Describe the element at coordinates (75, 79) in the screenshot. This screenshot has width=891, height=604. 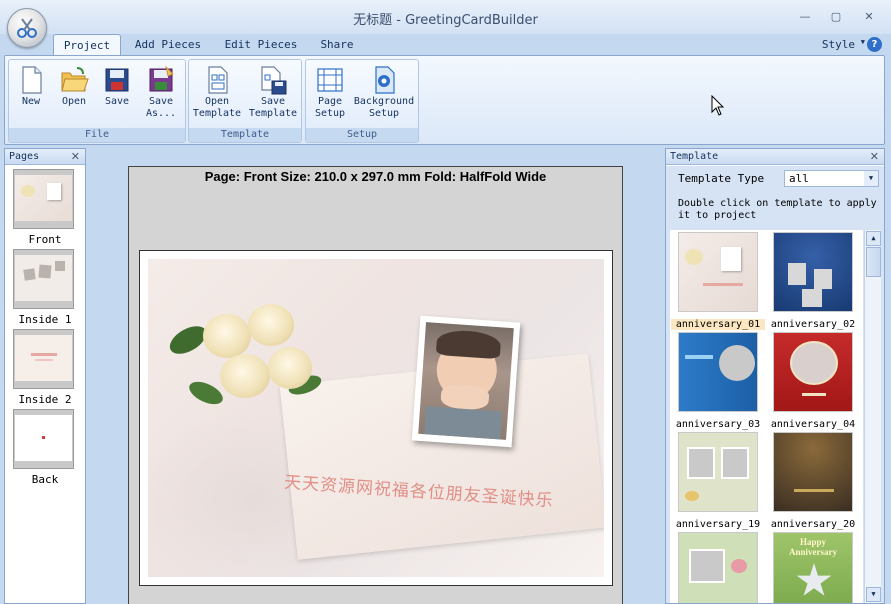
I see `open-folder-icon` at that location.